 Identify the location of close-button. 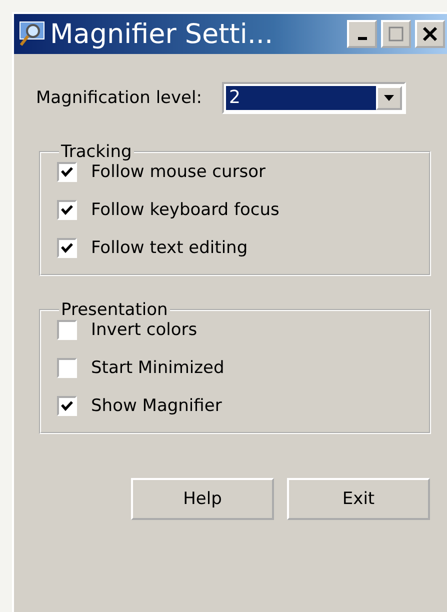
(430, 34).